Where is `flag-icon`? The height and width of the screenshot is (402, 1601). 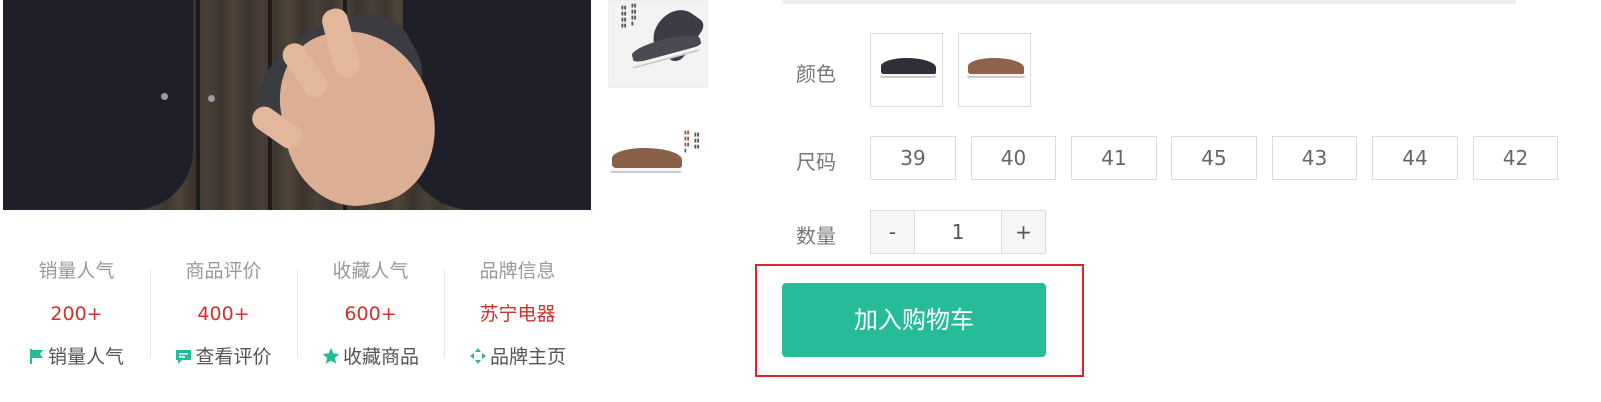 flag-icon is located at coordinates (36, 356).